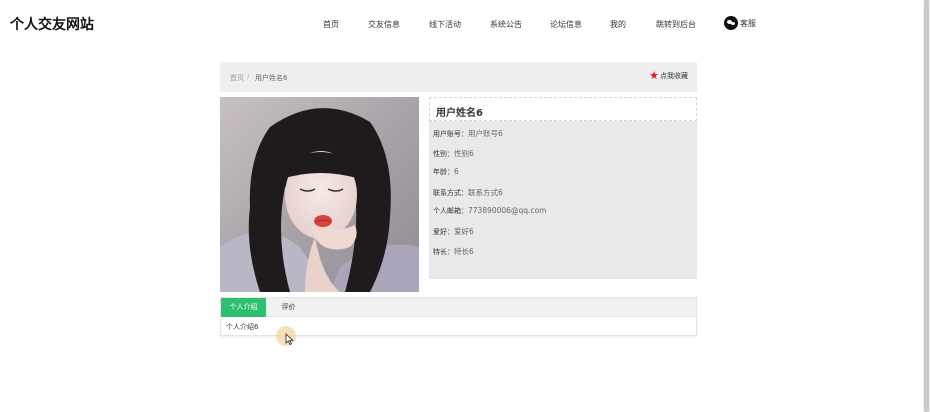 Image resolution: width=930 pixels, height=412 pixels. I want to click on info-value: 特长6, so click(464, 251).